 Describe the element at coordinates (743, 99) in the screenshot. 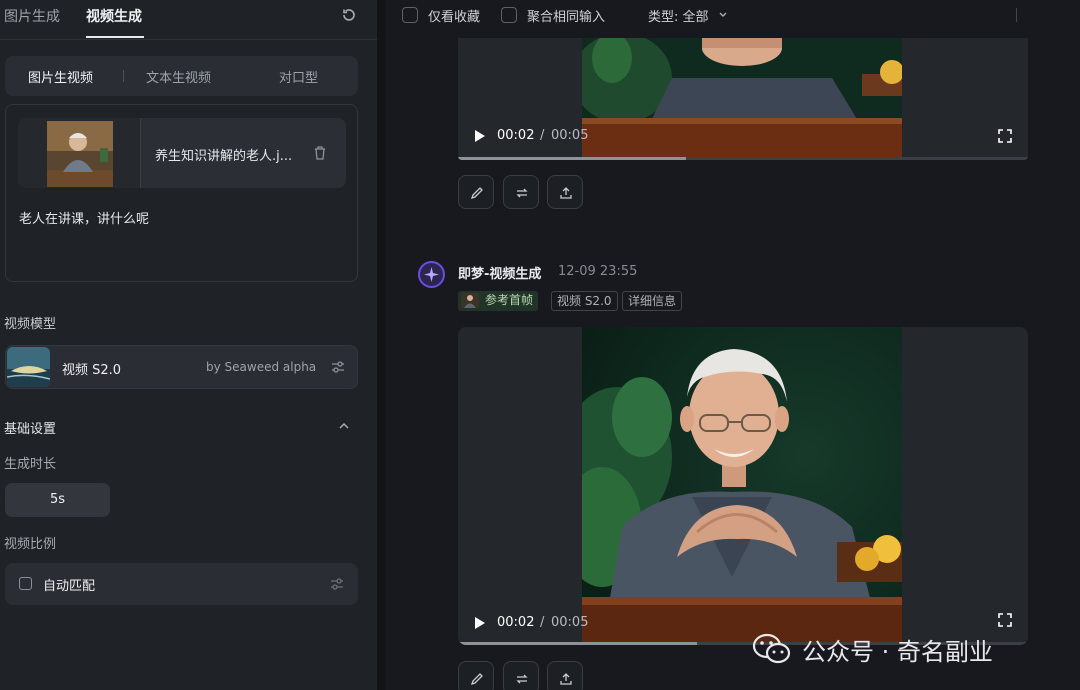

I see `video-player: 00:02 / 00:05` at that location.